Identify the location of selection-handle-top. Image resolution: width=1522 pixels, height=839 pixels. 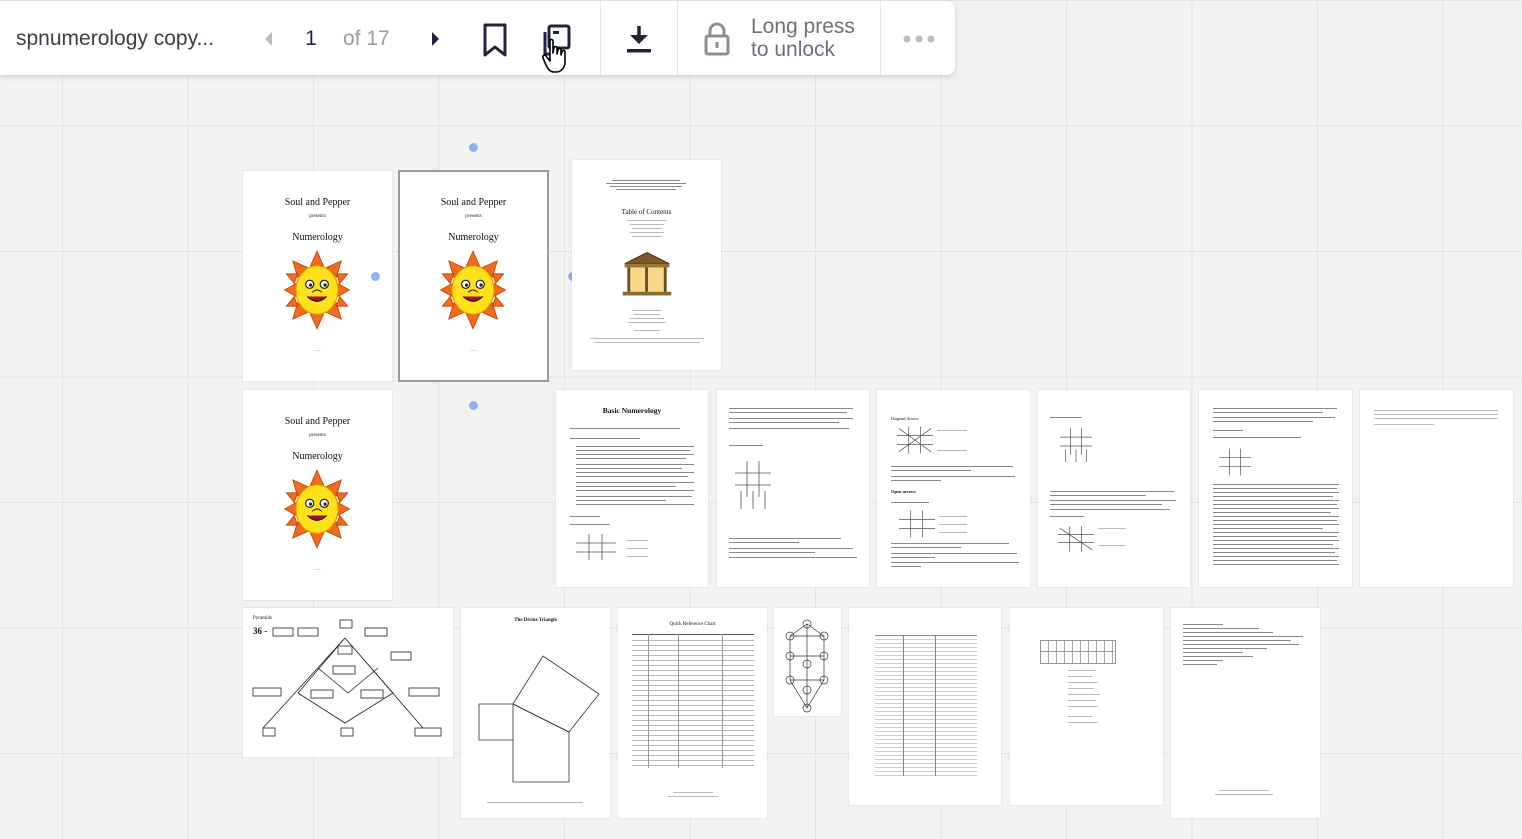
(473, 147).